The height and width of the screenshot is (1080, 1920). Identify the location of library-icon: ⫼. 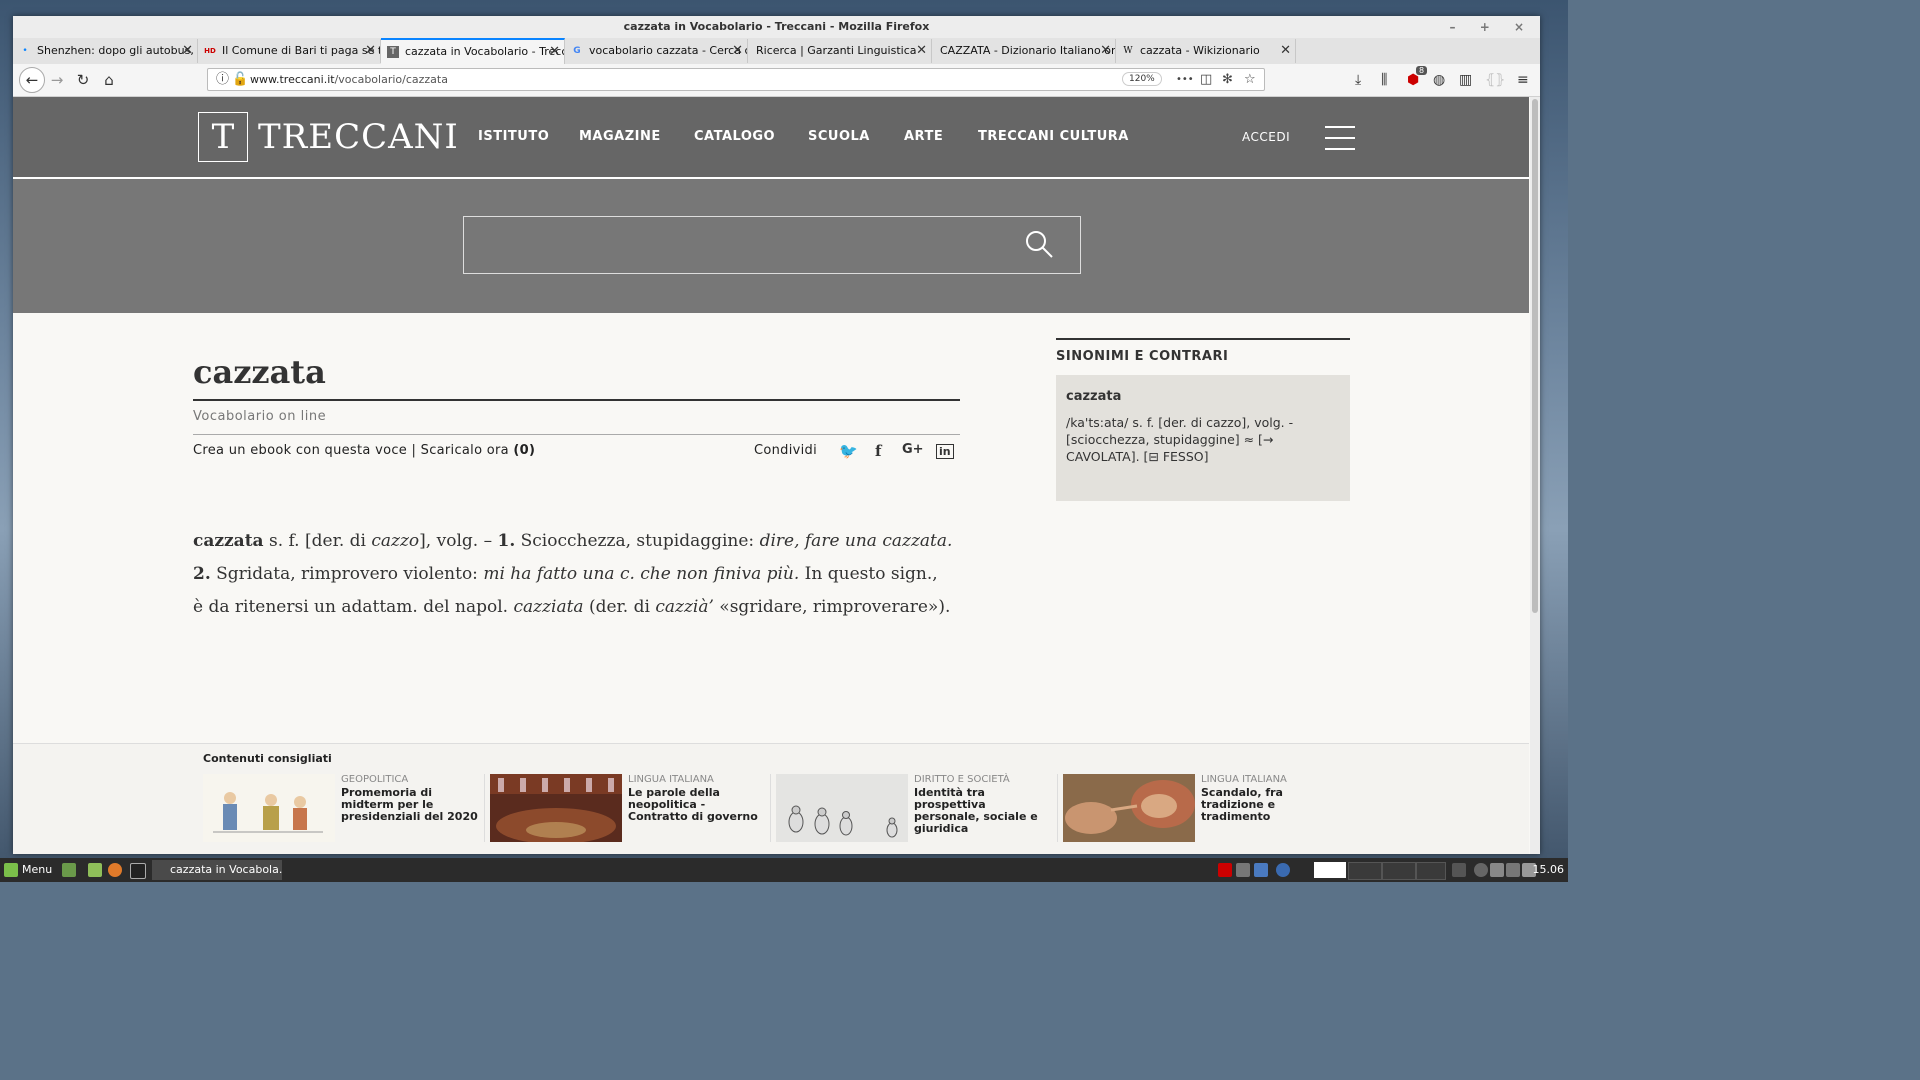
(1384, 80).